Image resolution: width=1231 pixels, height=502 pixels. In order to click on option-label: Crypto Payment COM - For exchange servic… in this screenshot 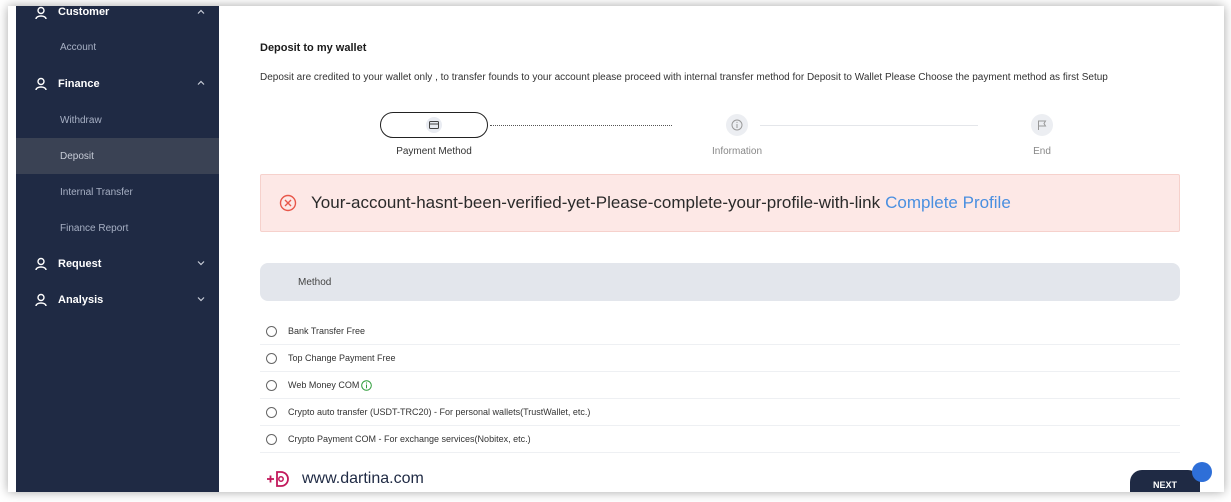, I will do `click(409, 439)`.